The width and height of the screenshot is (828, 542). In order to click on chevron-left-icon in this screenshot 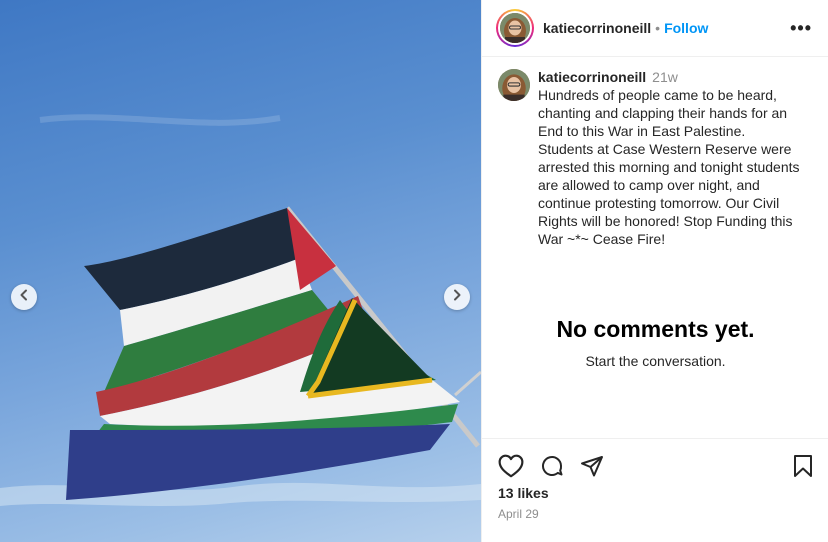, I will do `click(24, 297)`.